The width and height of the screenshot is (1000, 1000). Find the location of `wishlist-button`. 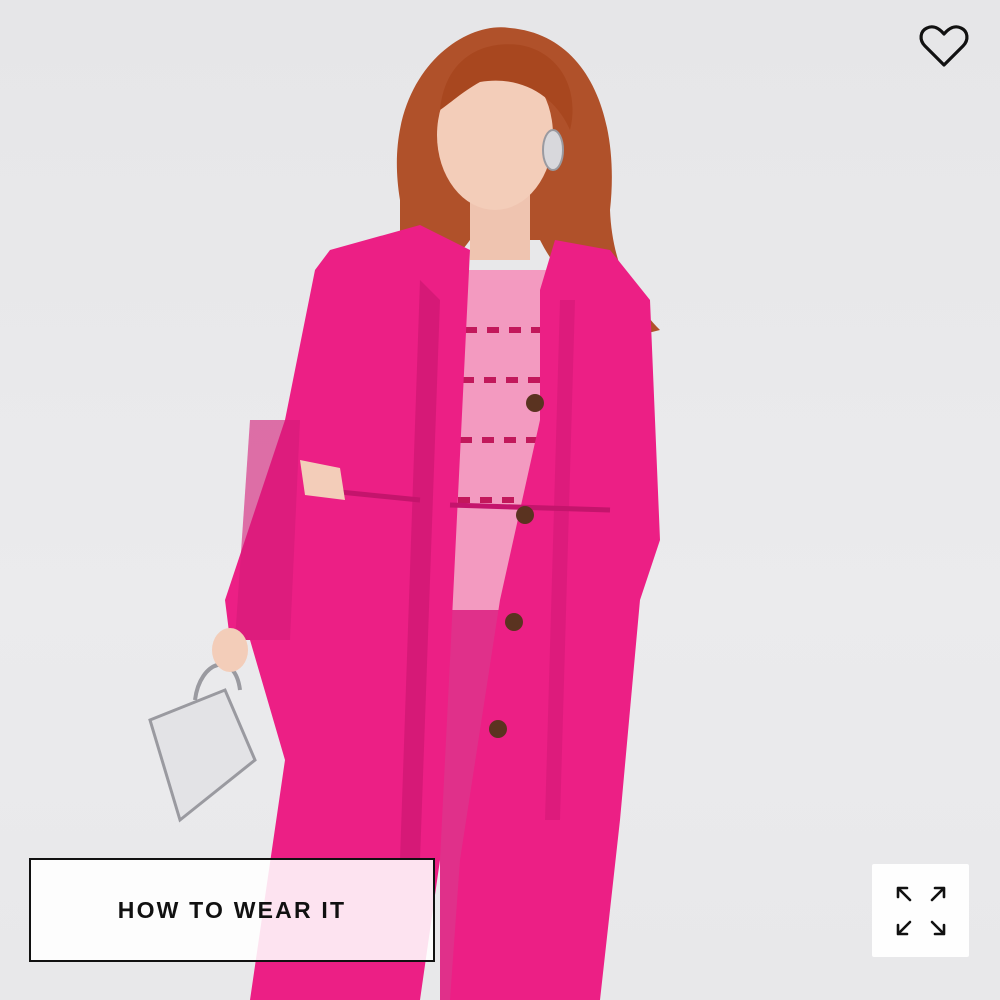

wishlist-button is located at coordinates (944, 46).